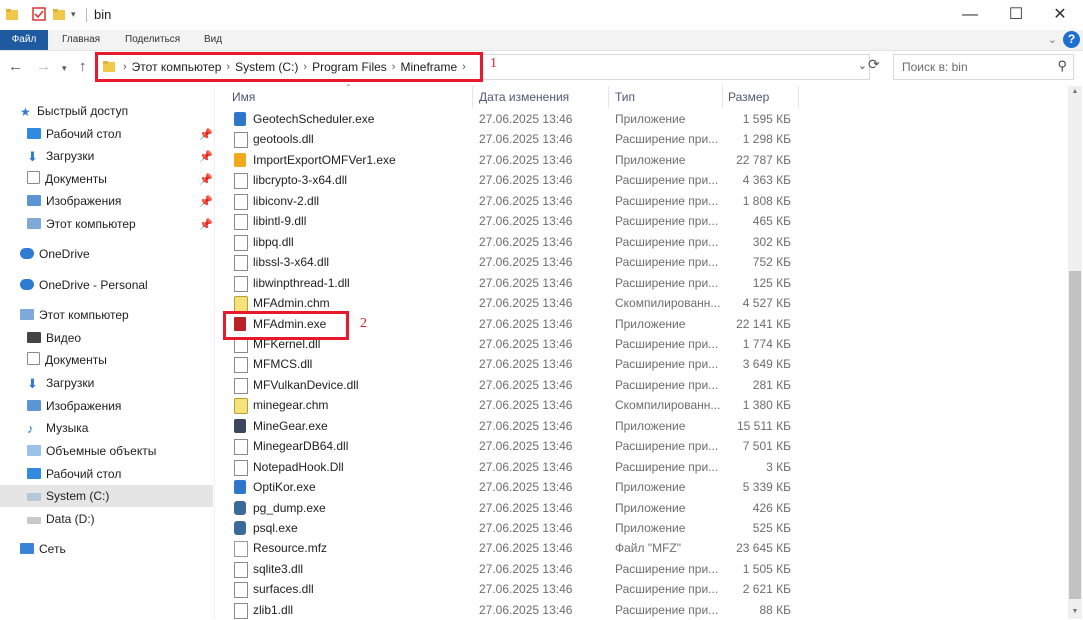  Describe the element at coordinates (152, 40) in the screenshot. I see `tab-share: Поделиться` at that location.